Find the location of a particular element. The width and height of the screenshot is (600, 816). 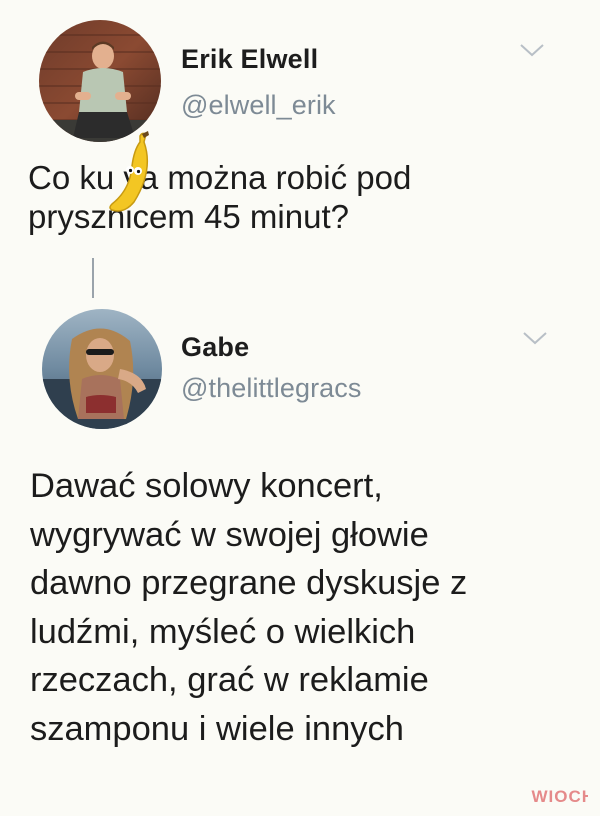

profile-photo-man-icon is located at coordinates (100, 81).